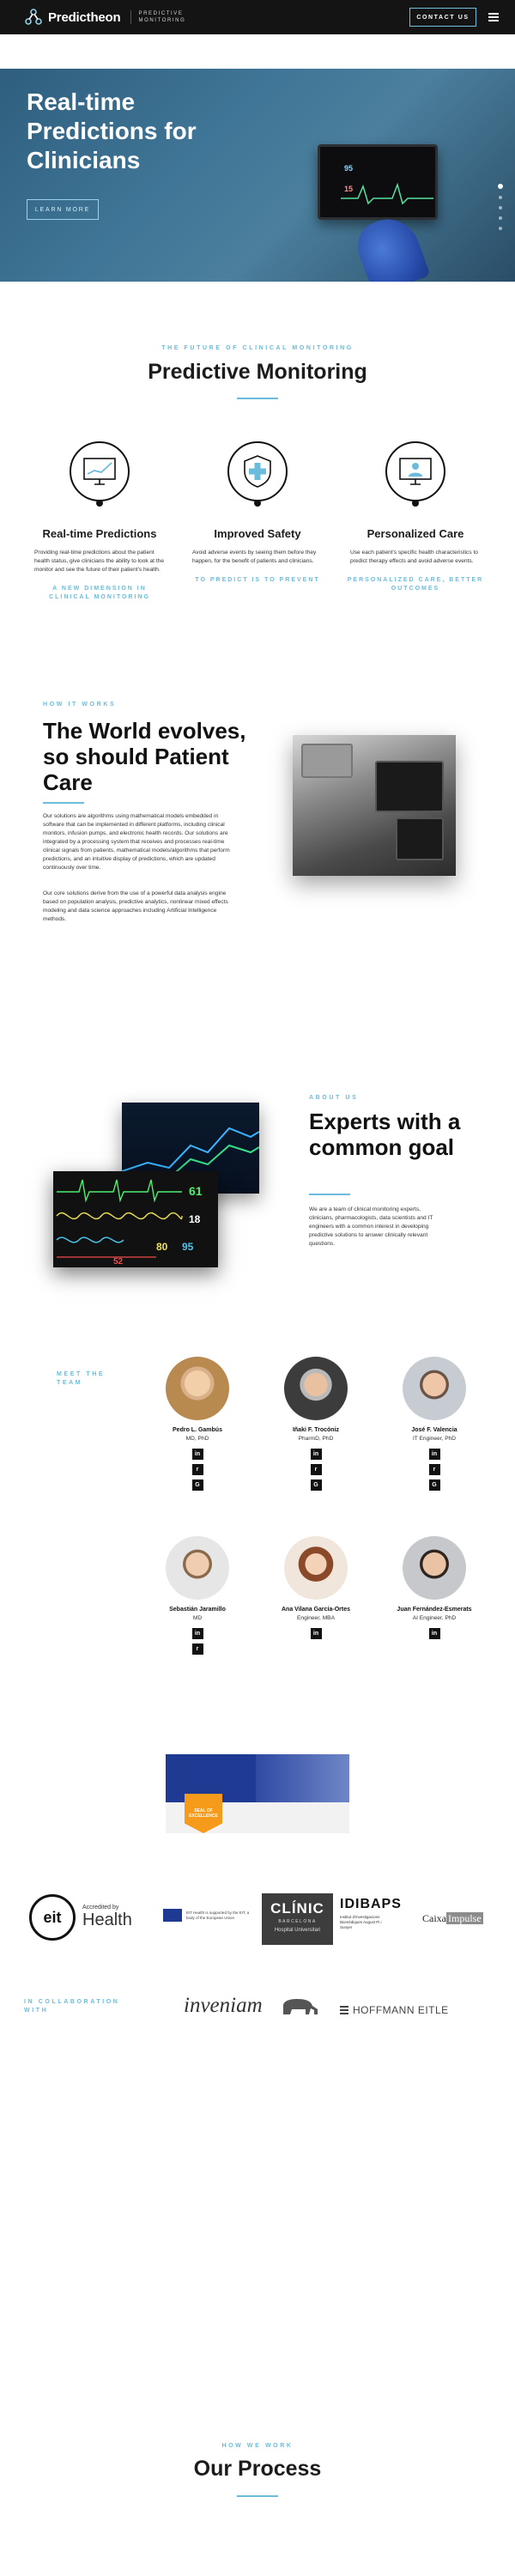 The image size is (515, 2576). I want to click on hoffmann-eitle-logo: HOFFMANN EITLE, so click(394, 2010).